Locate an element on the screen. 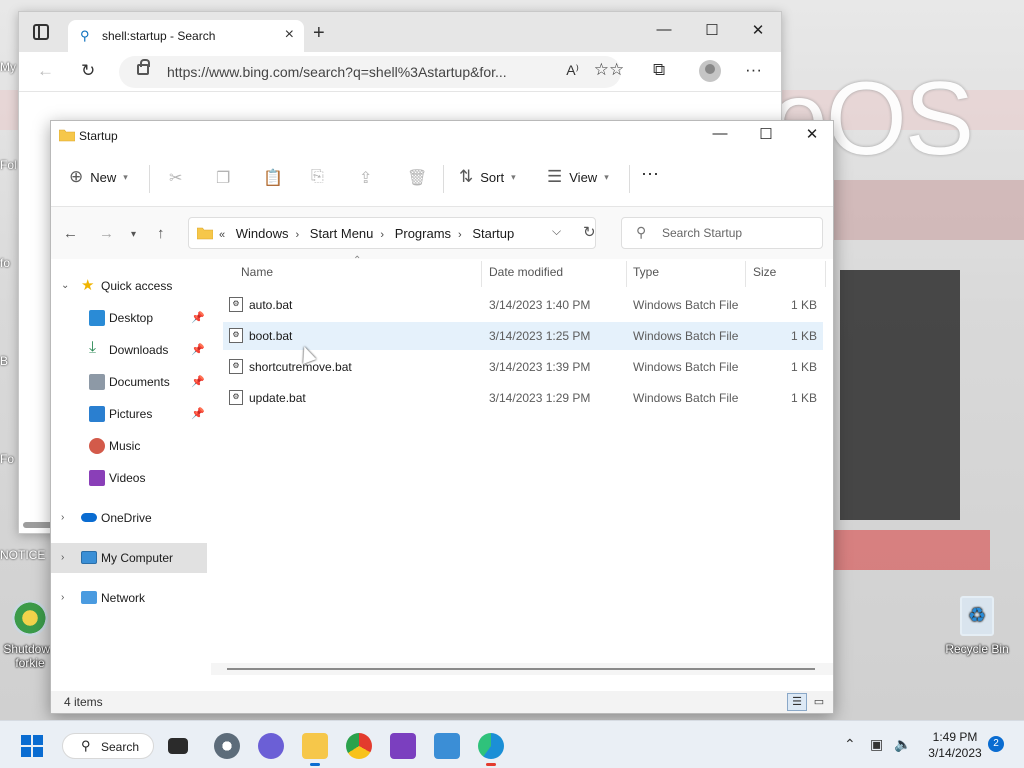  read-aloud-icon: A⁾ is located at coordinates (572, 70).